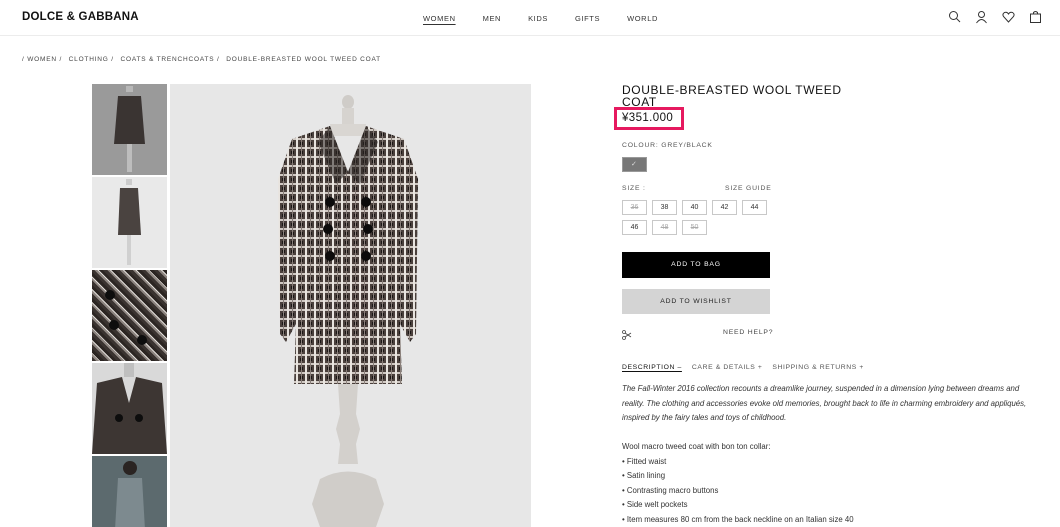 The width and height of the screenshot is (1060, 527). Describe the element at coordinates (169, 59) in the screenshot. I see `breadcrumb-coats: COATS & TRENCHCOATS /` at that location.